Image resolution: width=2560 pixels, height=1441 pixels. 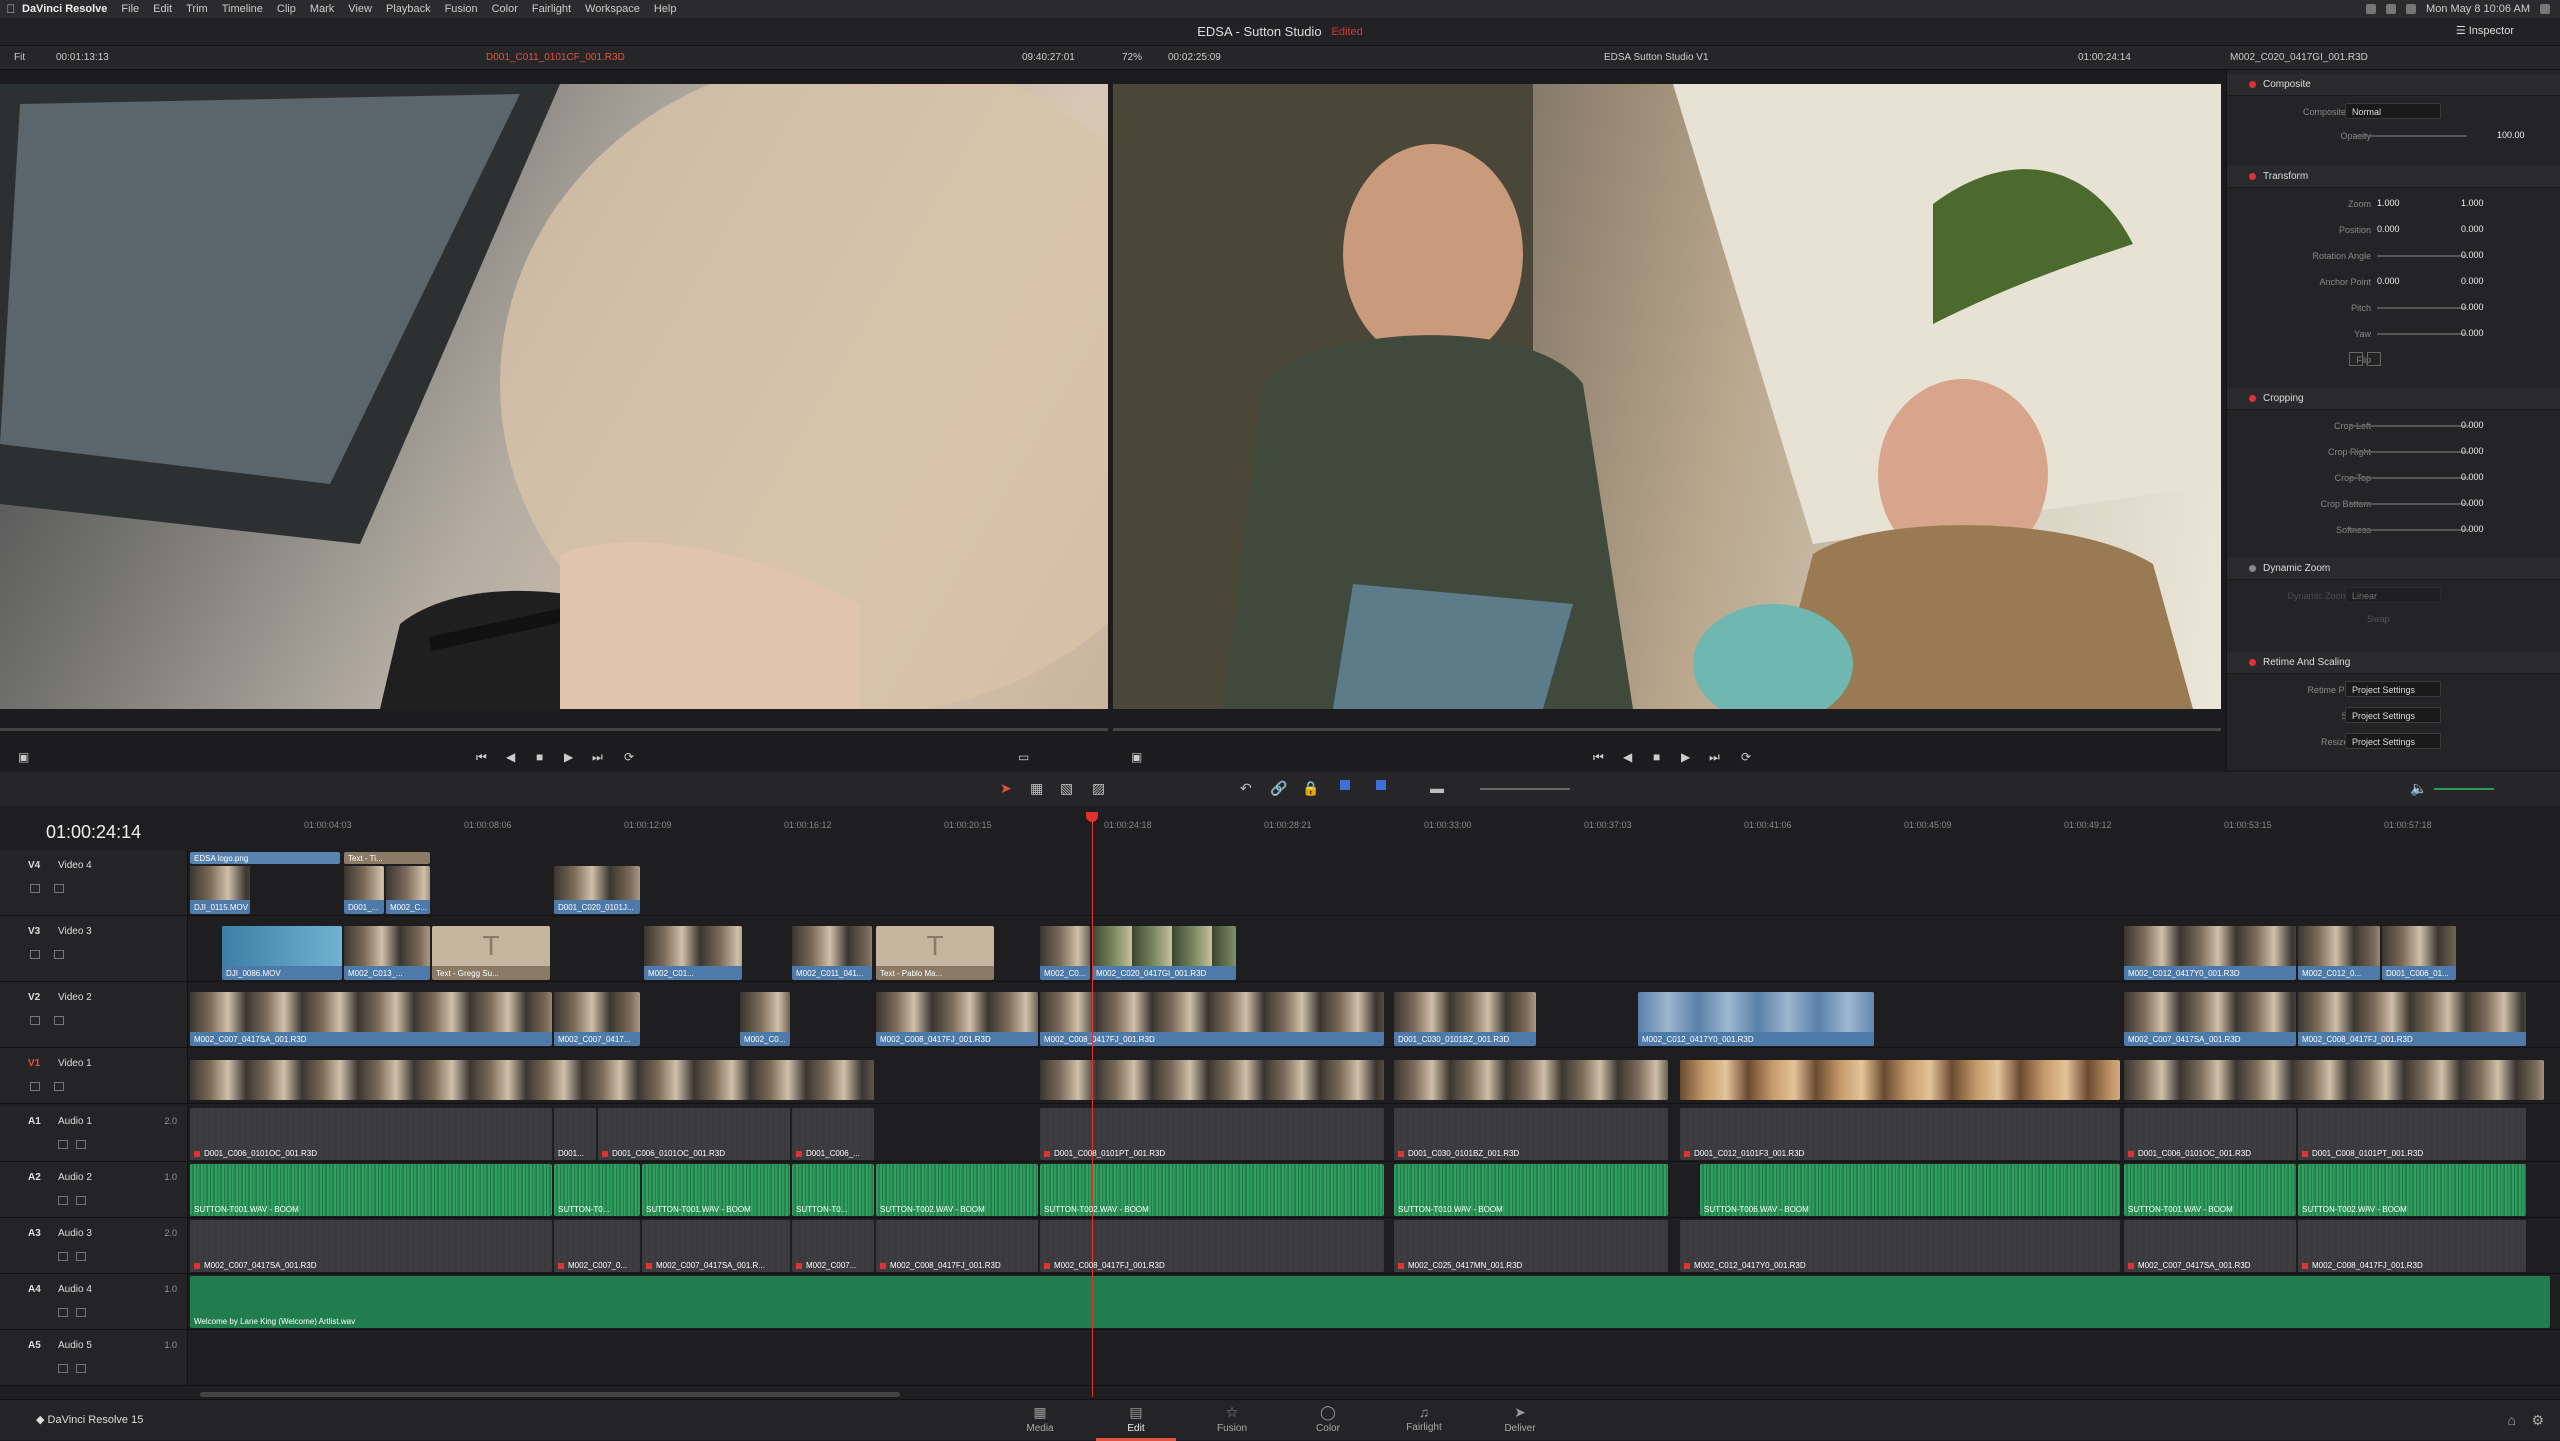 I want to click on track-lock-icon, so click(x=35, y=888).